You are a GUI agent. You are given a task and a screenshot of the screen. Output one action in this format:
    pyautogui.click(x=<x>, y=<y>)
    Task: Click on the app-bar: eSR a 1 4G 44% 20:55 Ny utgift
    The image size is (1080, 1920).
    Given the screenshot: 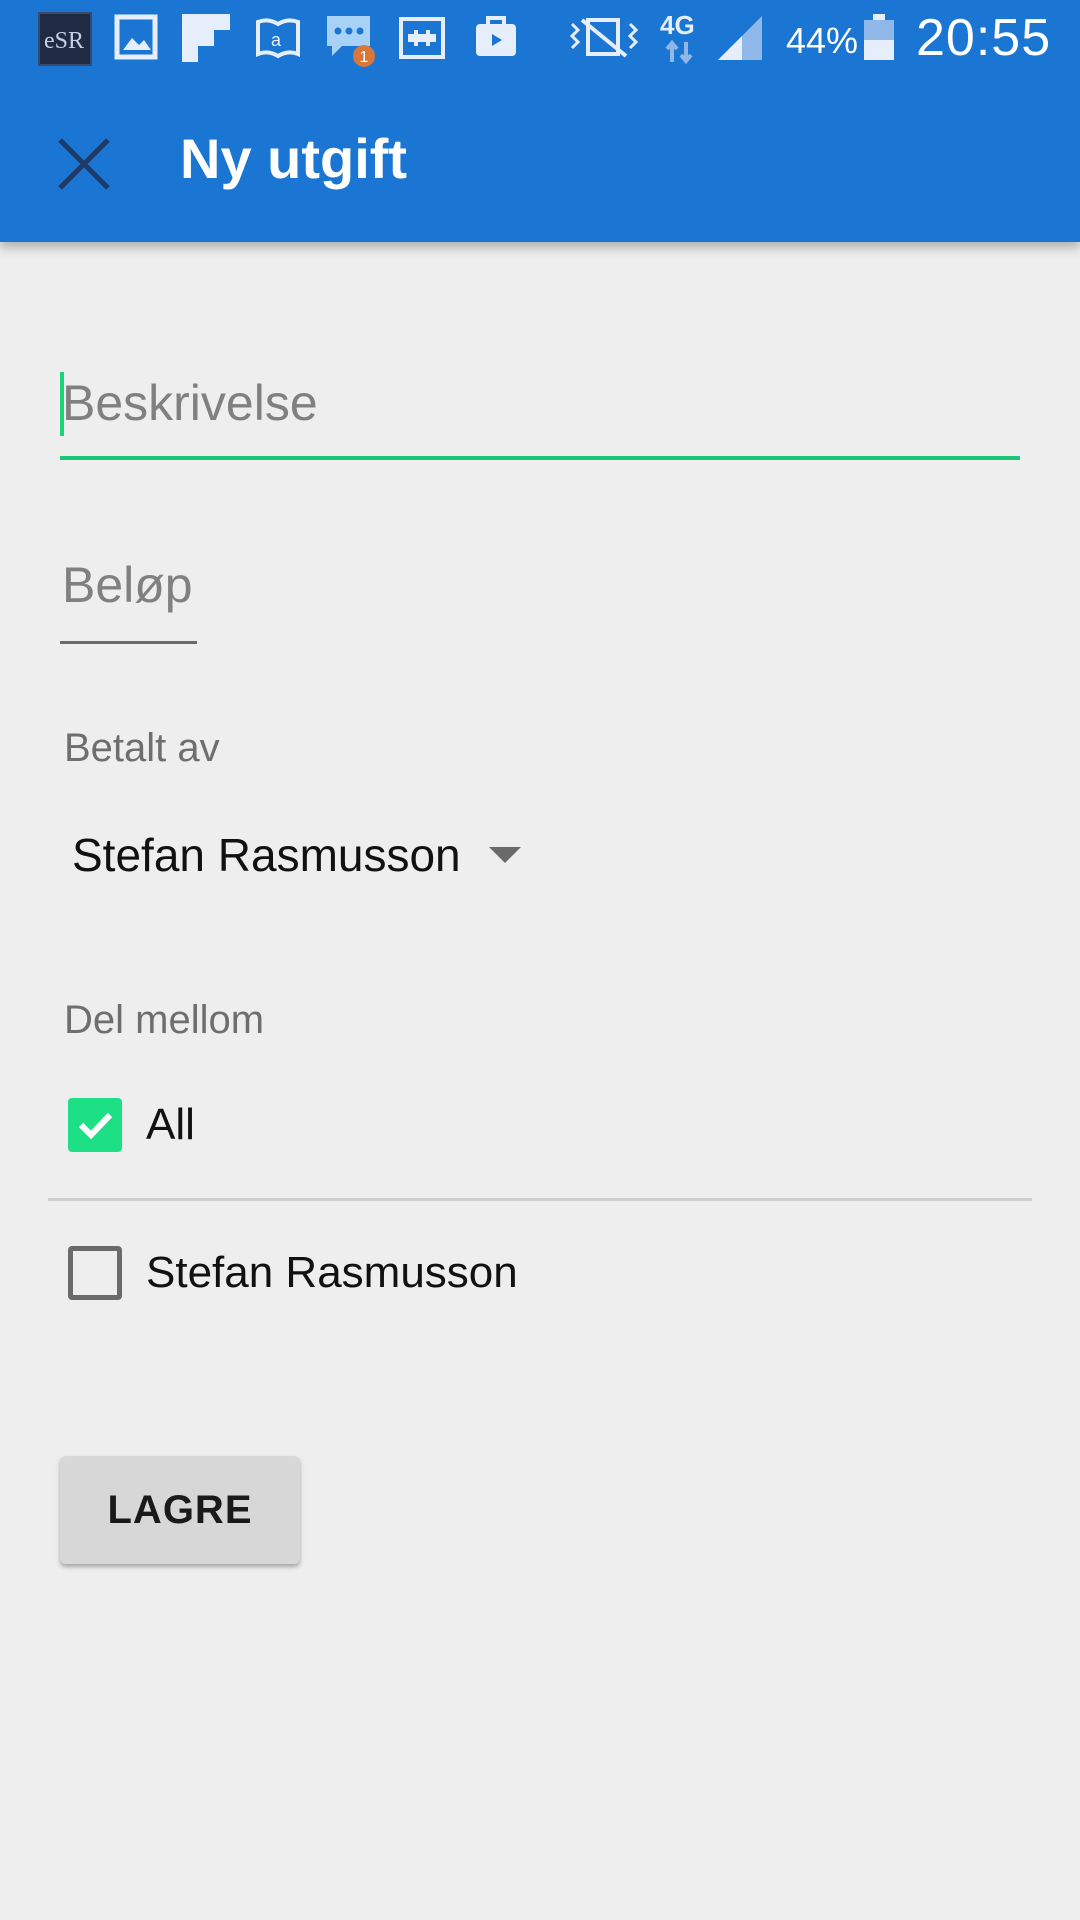 What is the action you would take?
    pyautogui.click(x=540, y=121)
    